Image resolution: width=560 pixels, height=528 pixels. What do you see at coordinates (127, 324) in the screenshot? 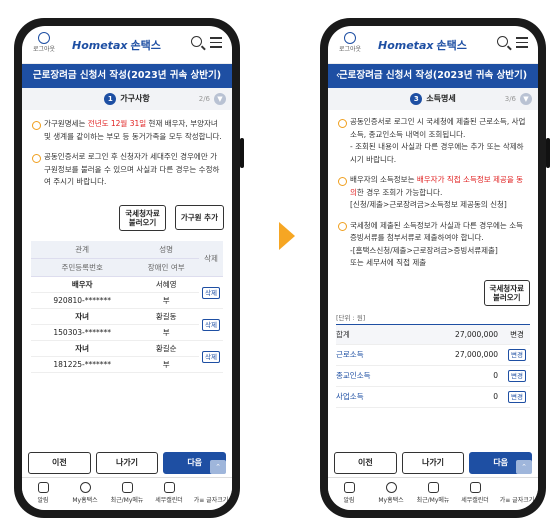
I see `table-row: 자녀 황길동 삭제` at bounding box center [127, 324].